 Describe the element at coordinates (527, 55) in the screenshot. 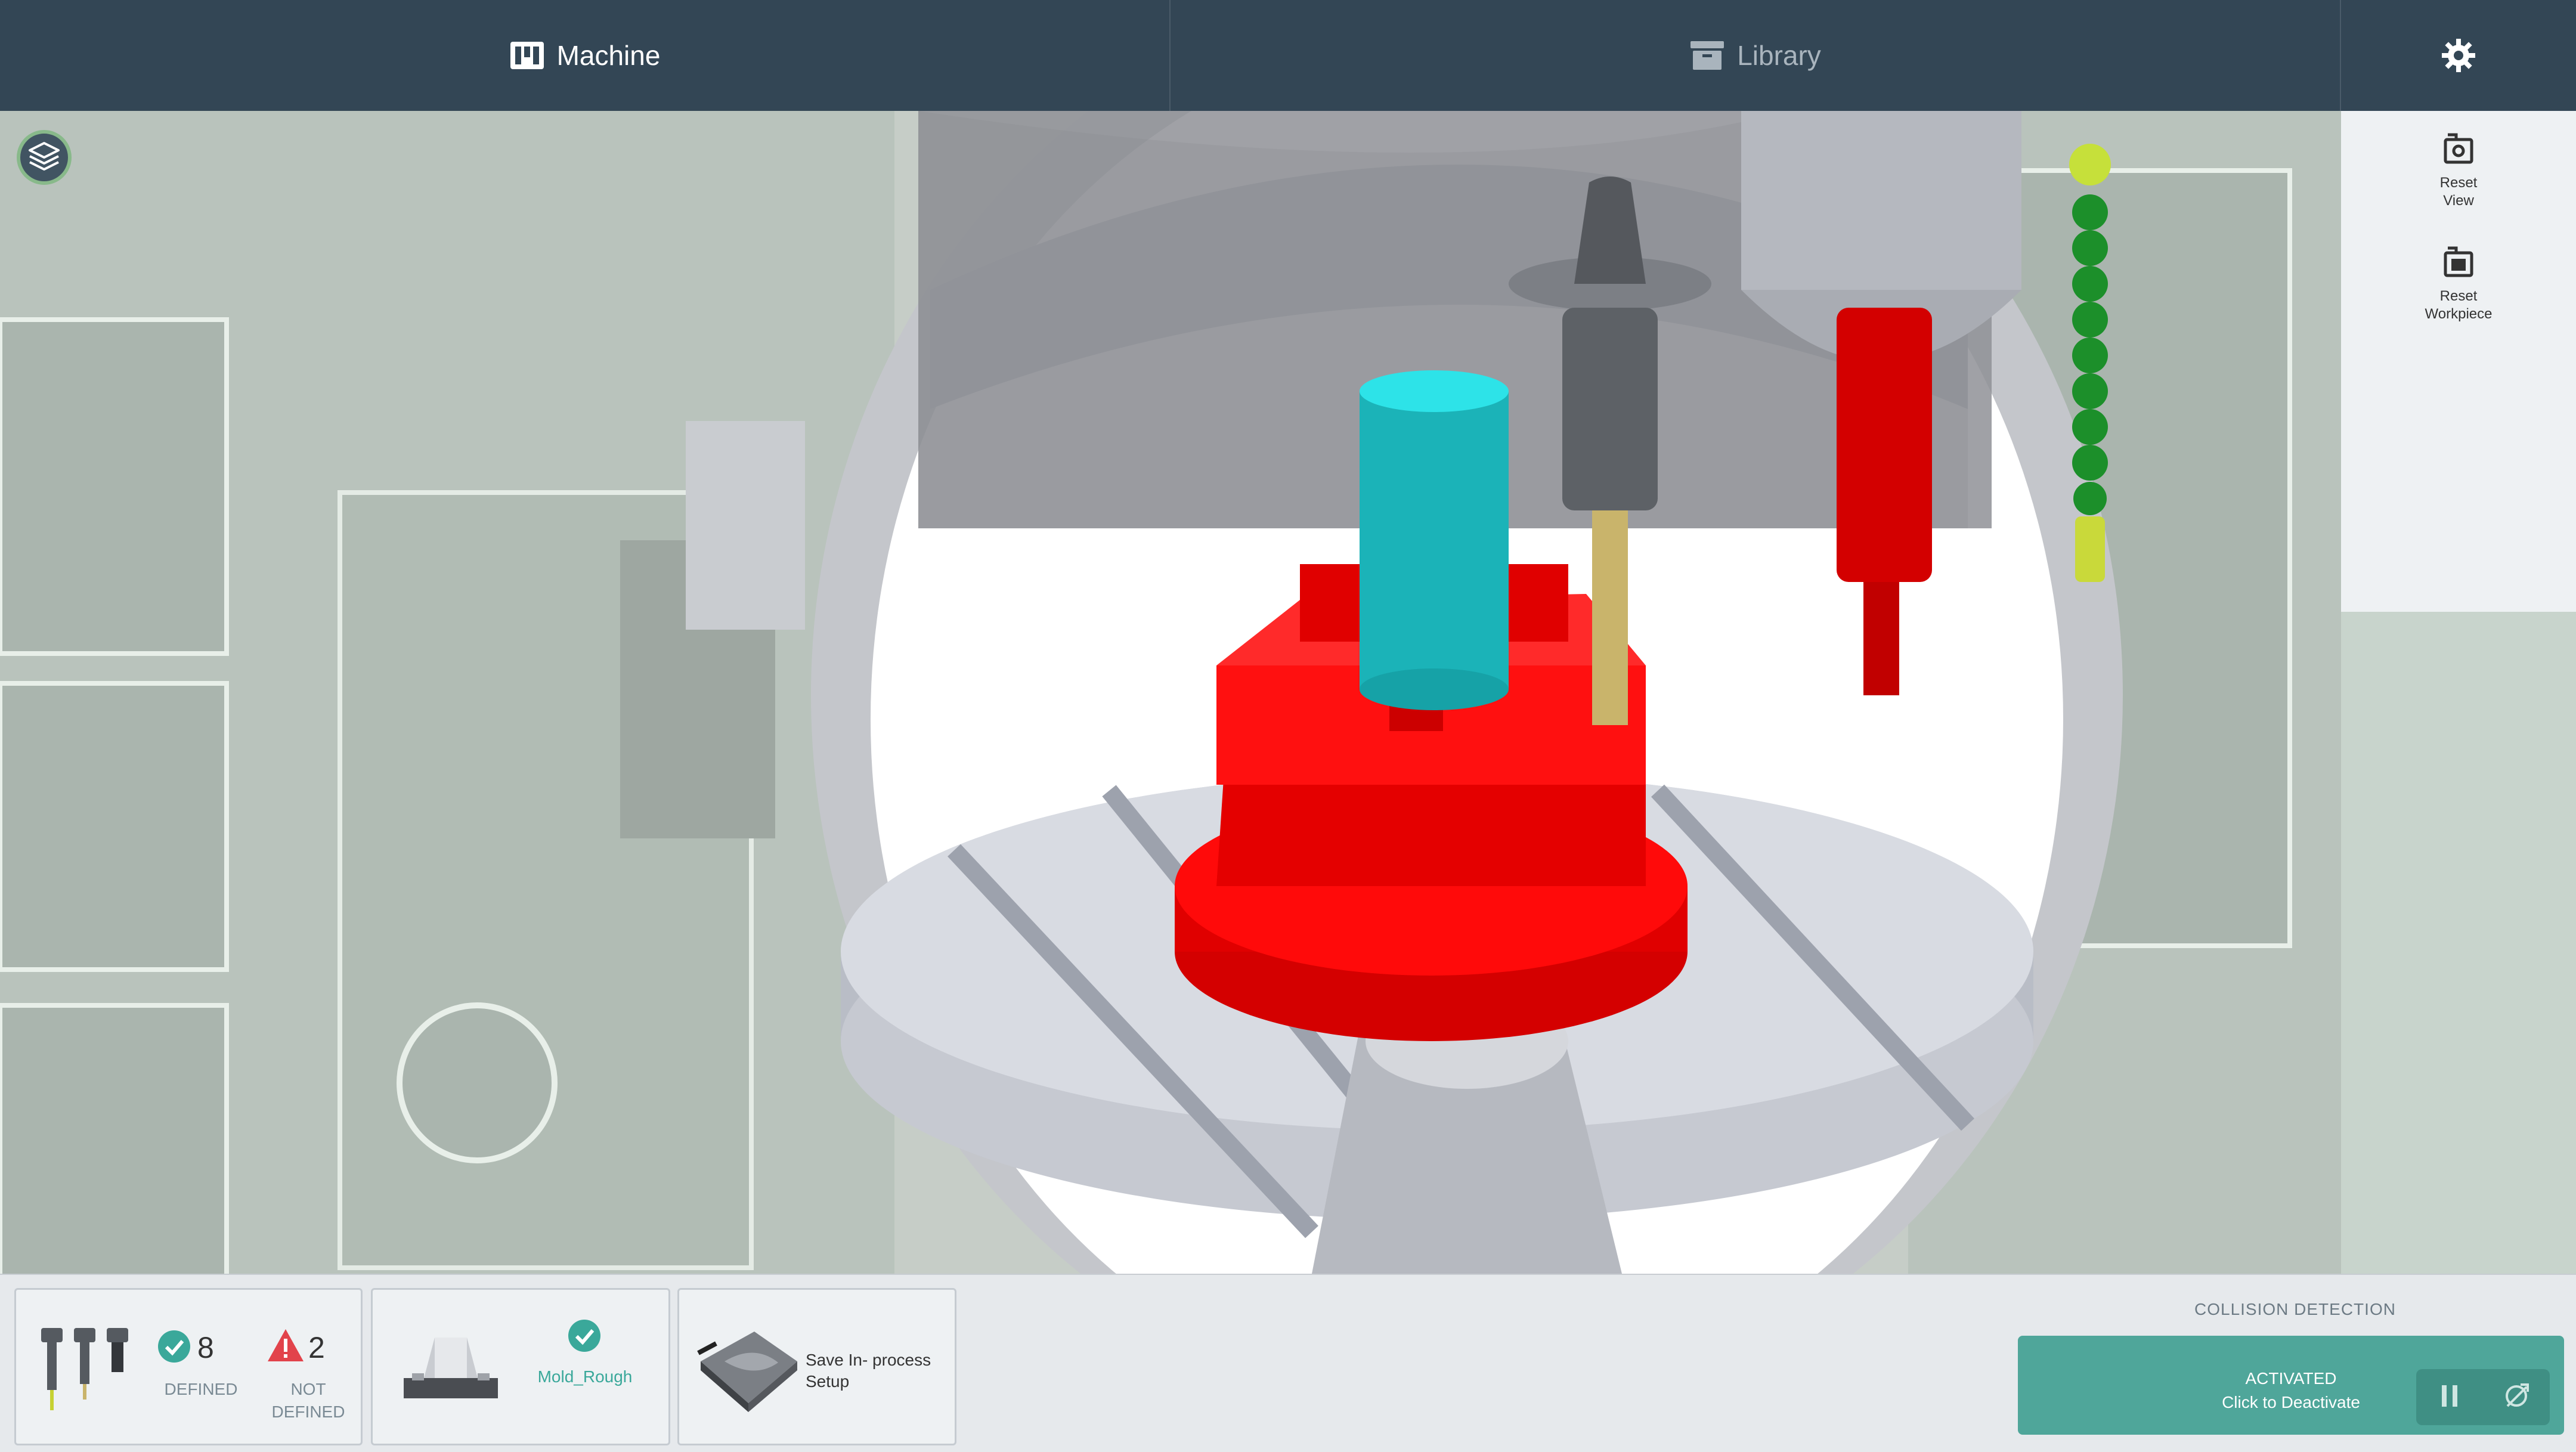

I see `machine-icon` at that location.